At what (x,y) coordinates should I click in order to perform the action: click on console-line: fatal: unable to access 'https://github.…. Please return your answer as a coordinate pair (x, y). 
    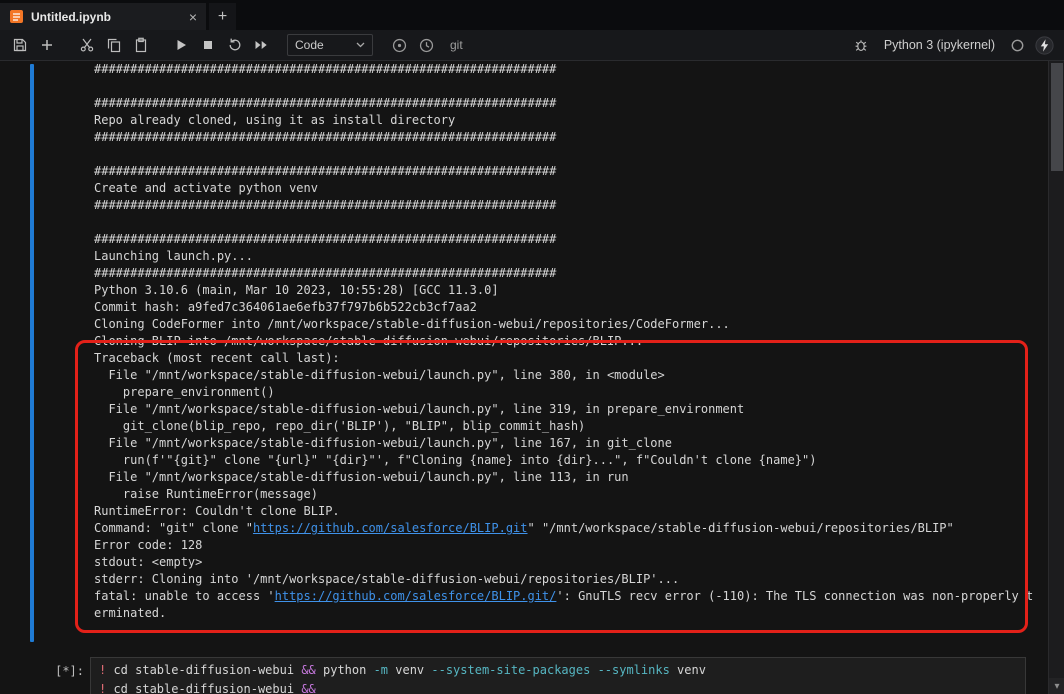
    Looking at the image, I should click on (563, 596).